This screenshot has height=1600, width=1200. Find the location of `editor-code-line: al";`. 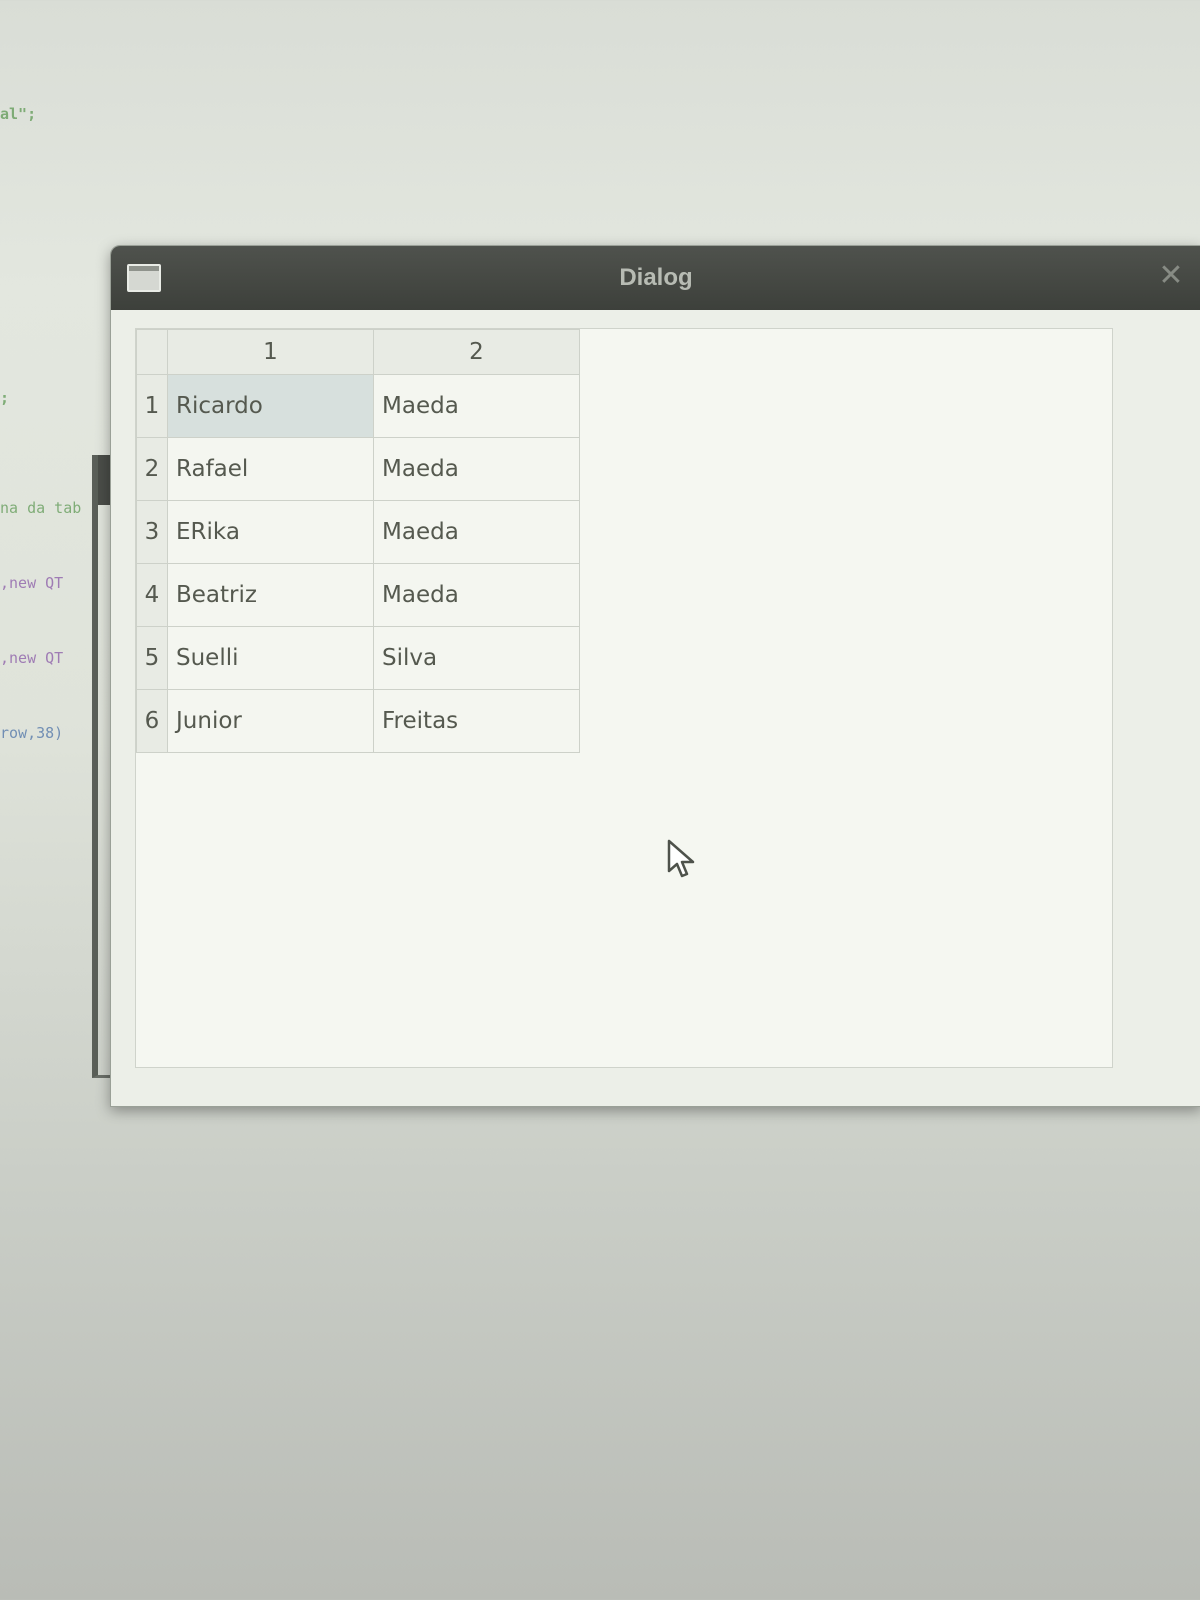

editor-code-line: al"; is located at coordinates (18, 114).